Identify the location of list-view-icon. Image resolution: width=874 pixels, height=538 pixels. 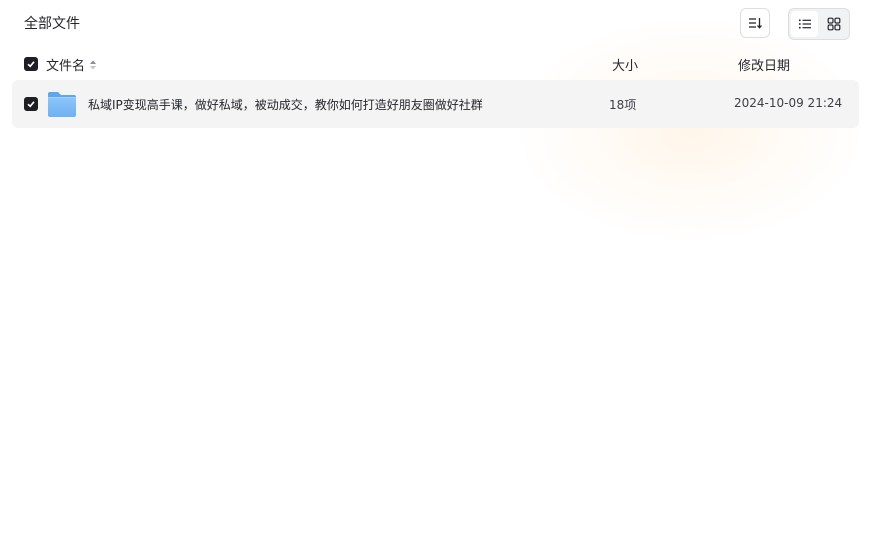
(804, 24).